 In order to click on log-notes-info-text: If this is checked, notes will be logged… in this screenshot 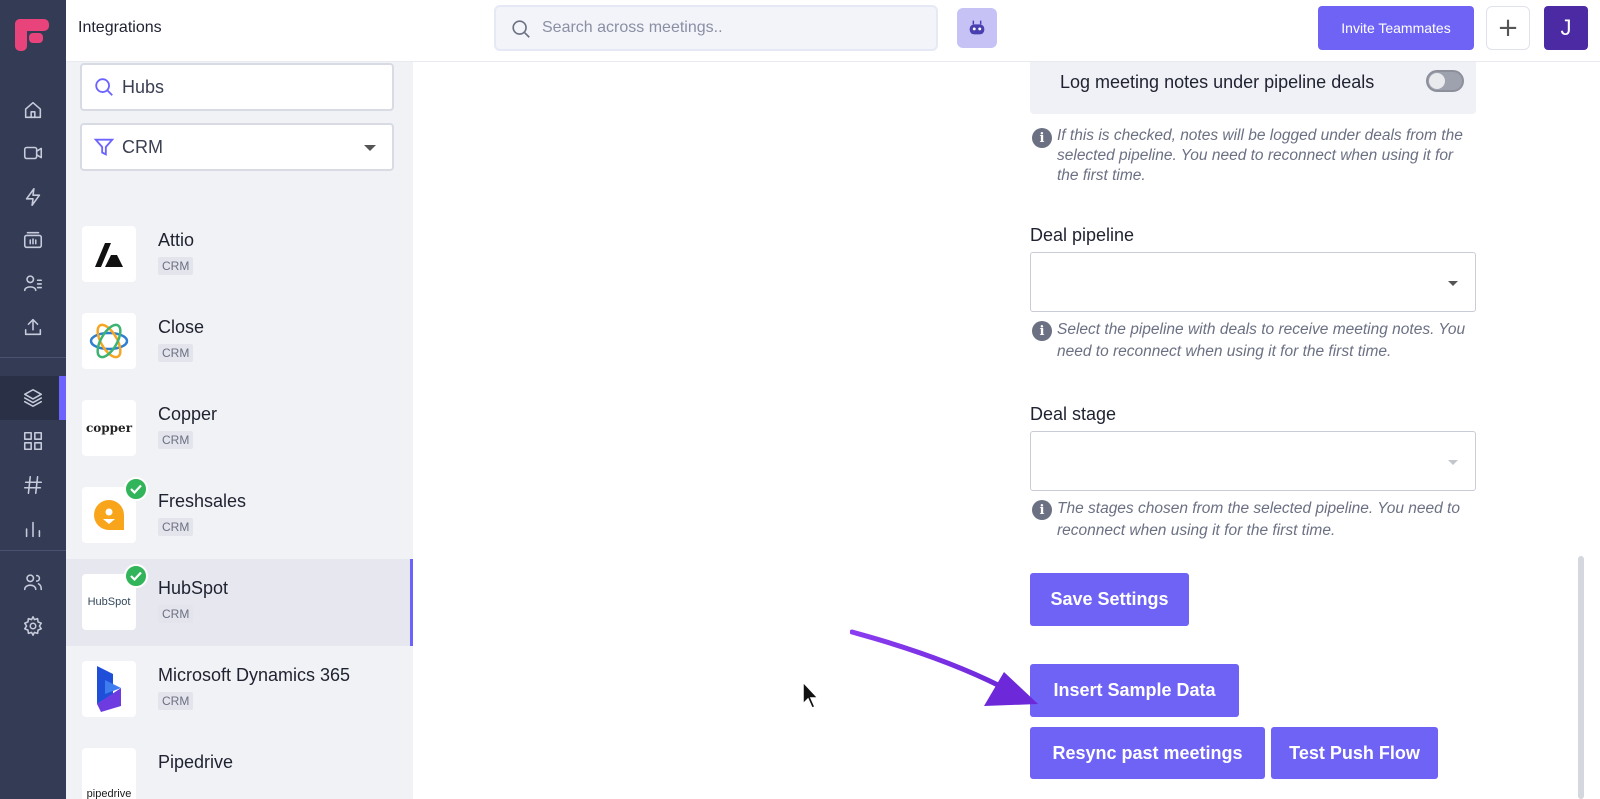, I will do `click(1260, 155)`.